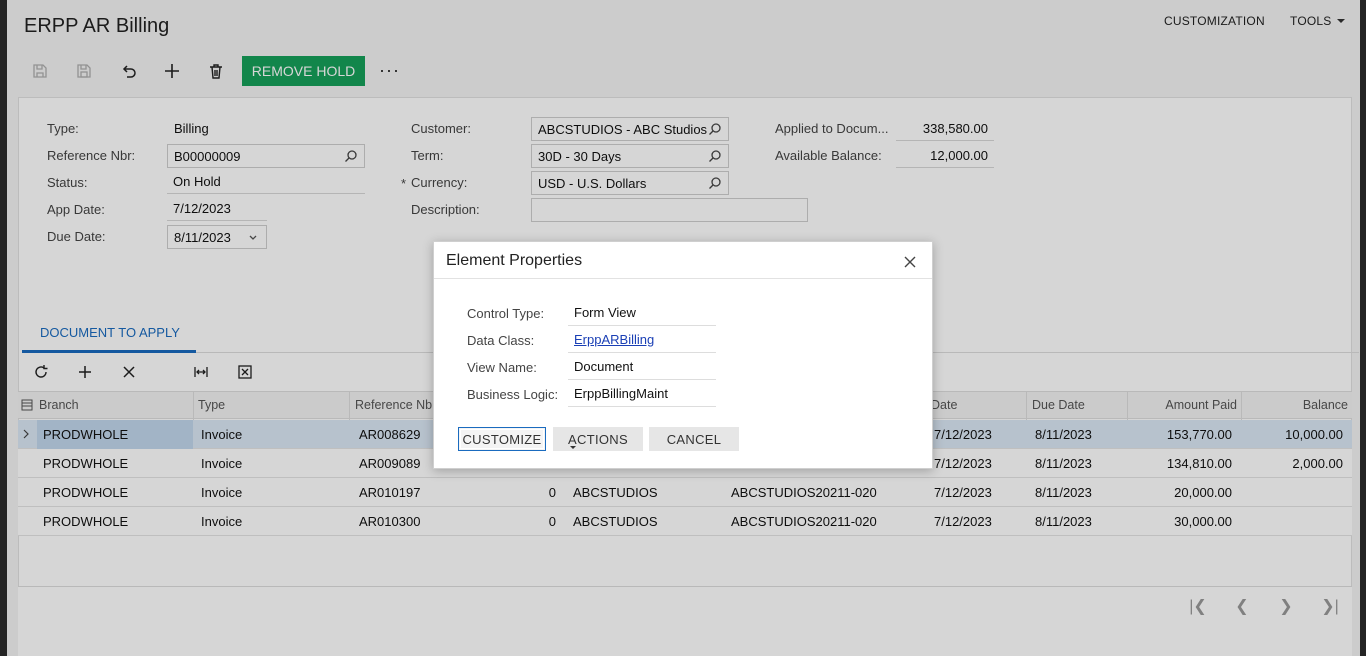 The height and width of the screenshot is (656, 1366). Describe the element at coordinates (513, 394) in the screenshot. I see `business-logic-label: Business Logic:` at that location.